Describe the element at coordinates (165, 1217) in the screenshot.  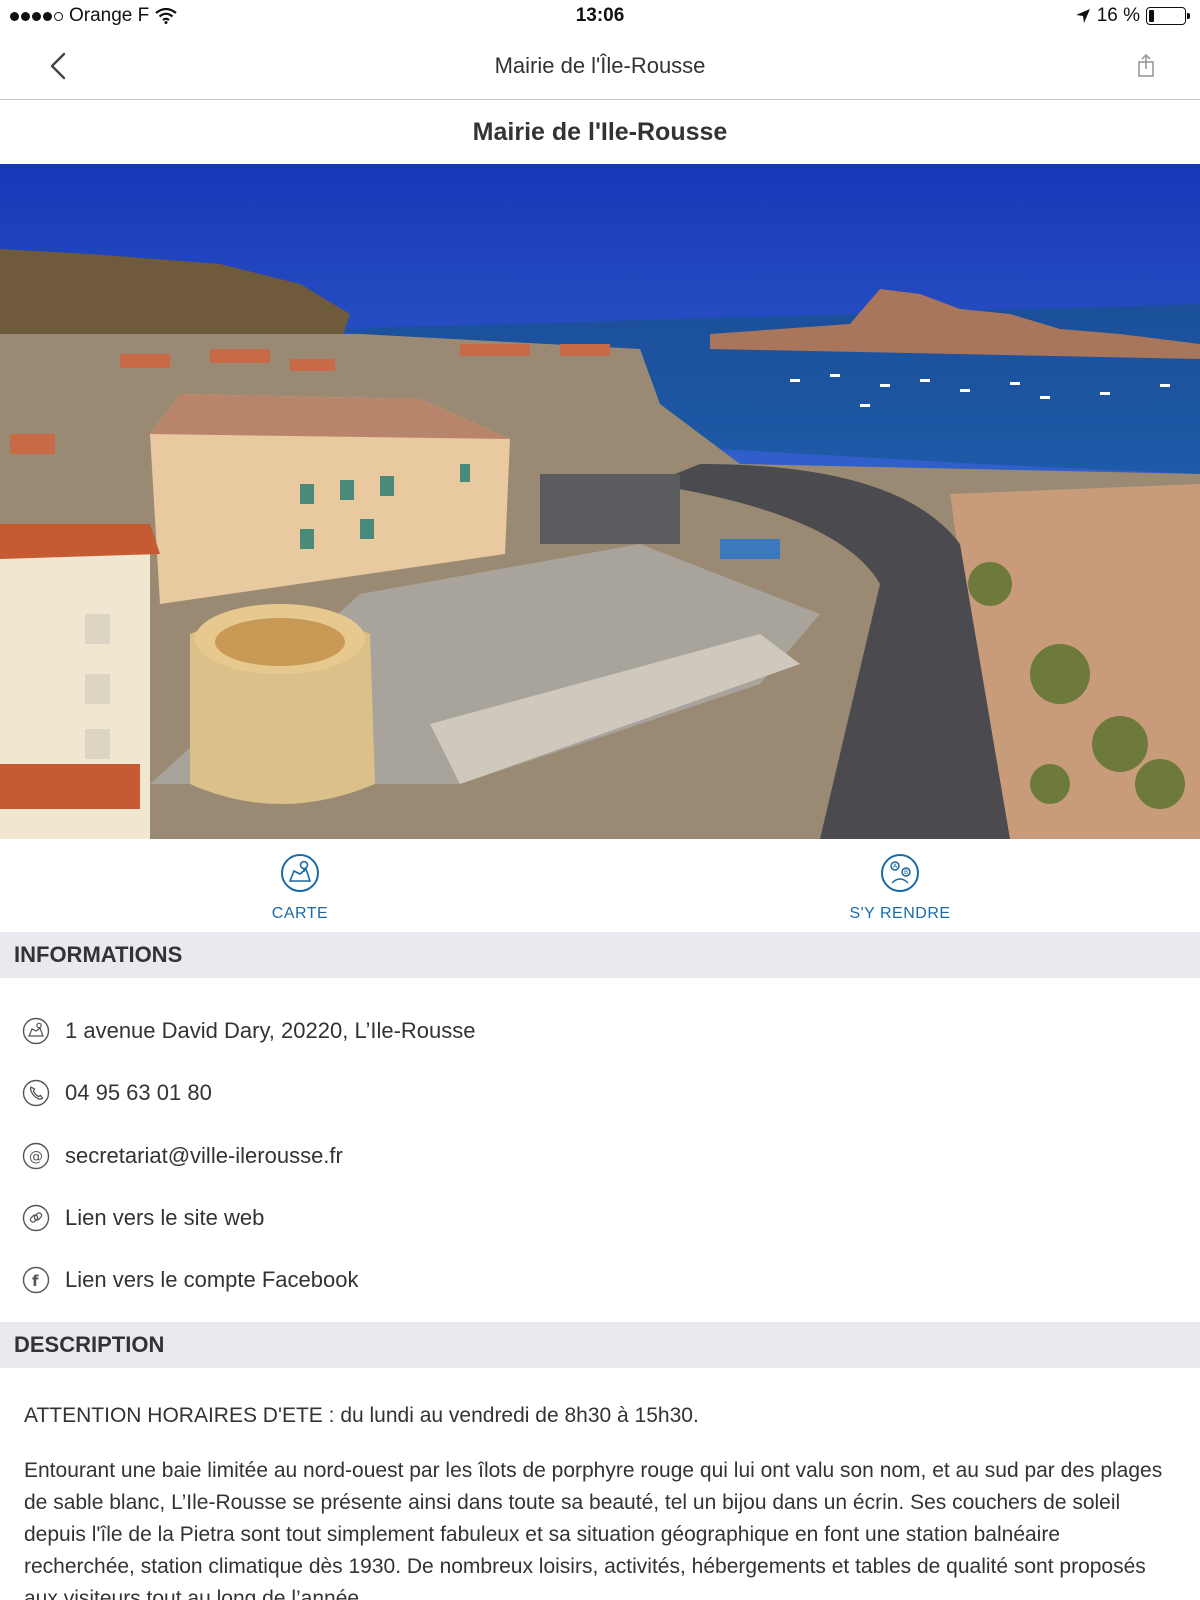
I see `website-link-text: Lien vers le site web` at that location.